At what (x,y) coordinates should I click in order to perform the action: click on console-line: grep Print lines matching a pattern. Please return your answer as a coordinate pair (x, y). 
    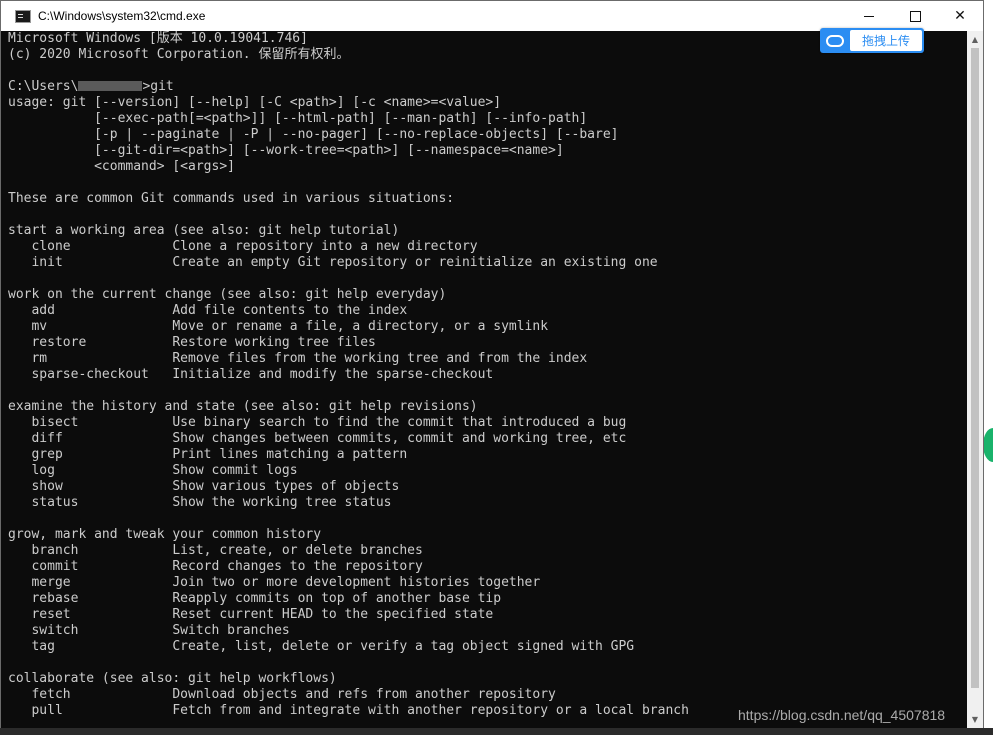
    Looking at the image, I should click on (208, 454).